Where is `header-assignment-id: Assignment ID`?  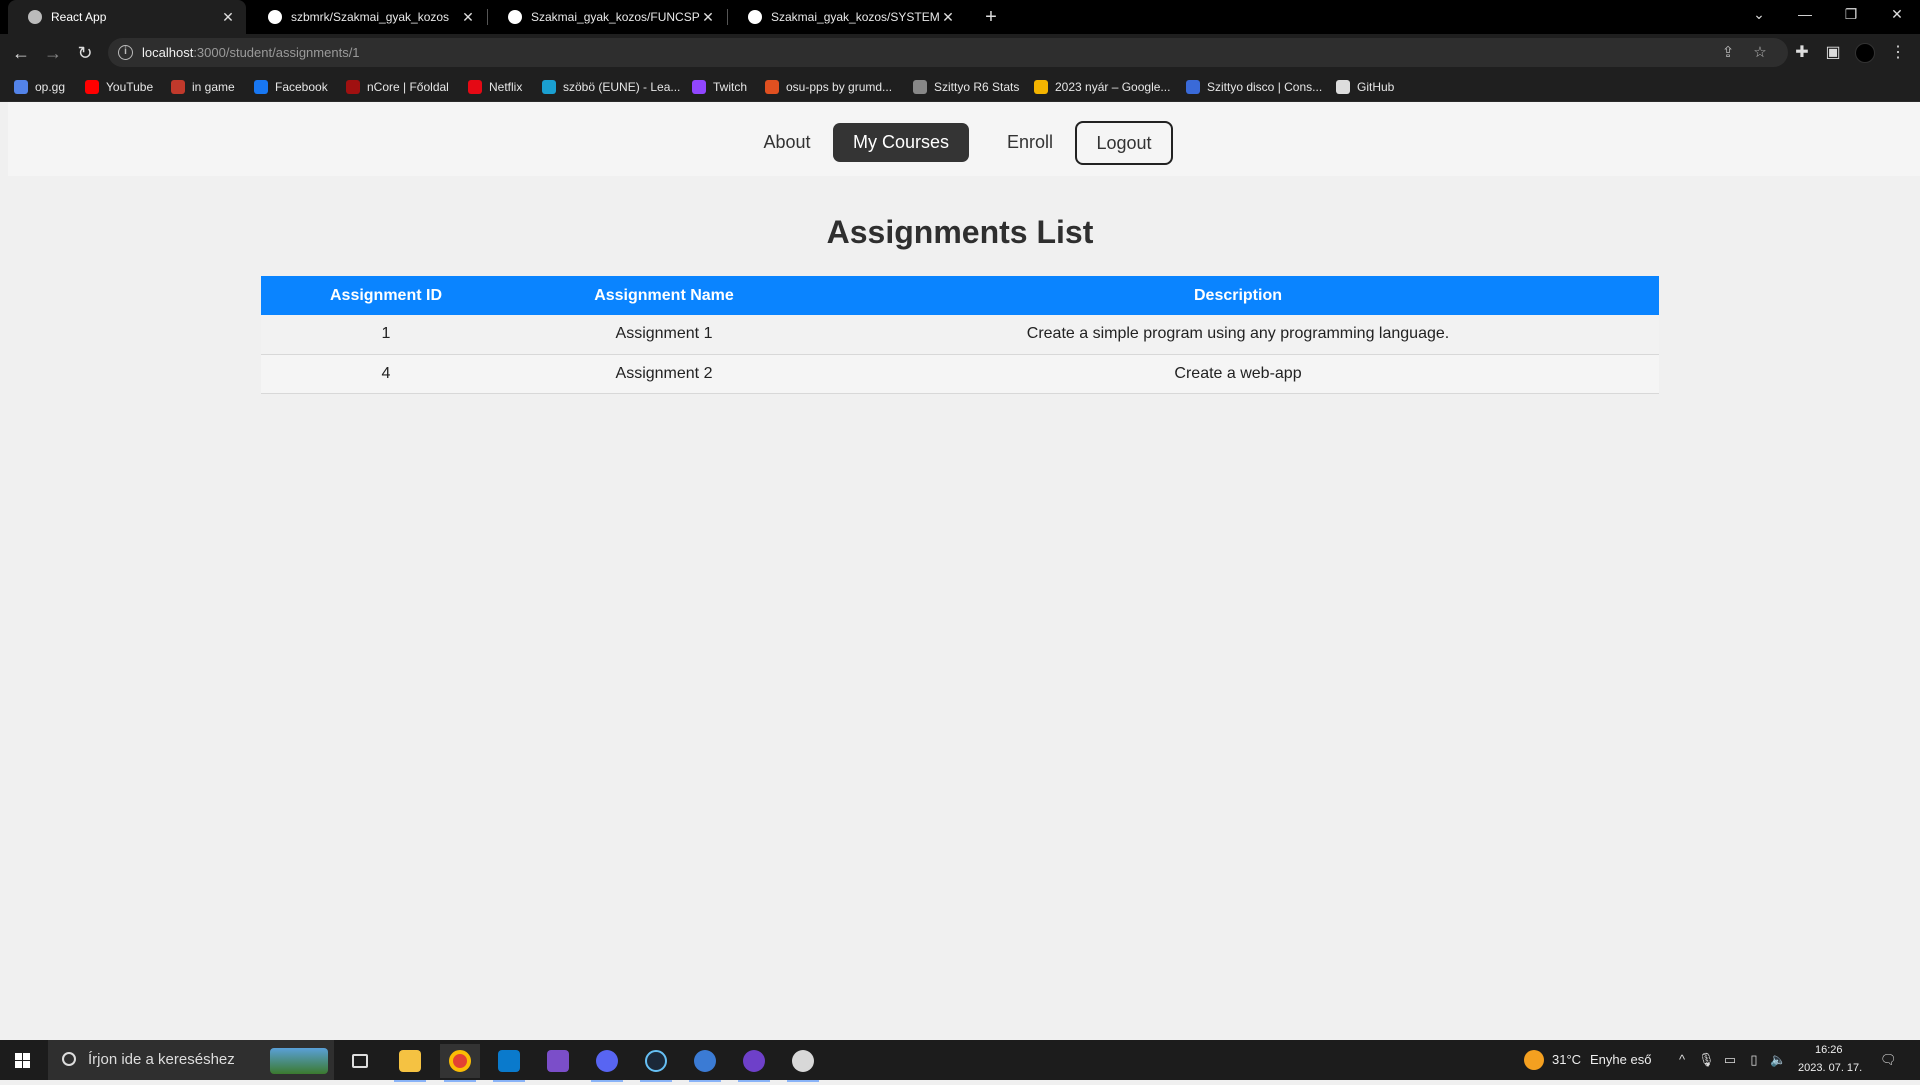 header-assignment-id: Assignment ID is located at coordinates (386, 295).